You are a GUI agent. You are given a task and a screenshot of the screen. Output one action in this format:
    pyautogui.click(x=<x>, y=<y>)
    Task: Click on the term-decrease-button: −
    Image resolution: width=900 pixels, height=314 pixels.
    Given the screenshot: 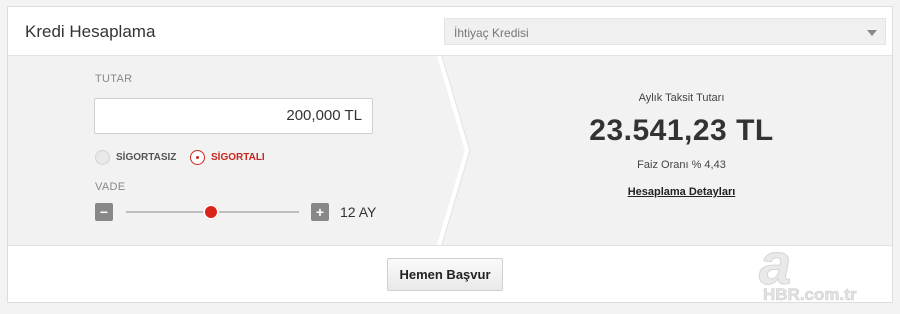 What is the action you would take?
    pyautogui.click(x=104, y=212)
    